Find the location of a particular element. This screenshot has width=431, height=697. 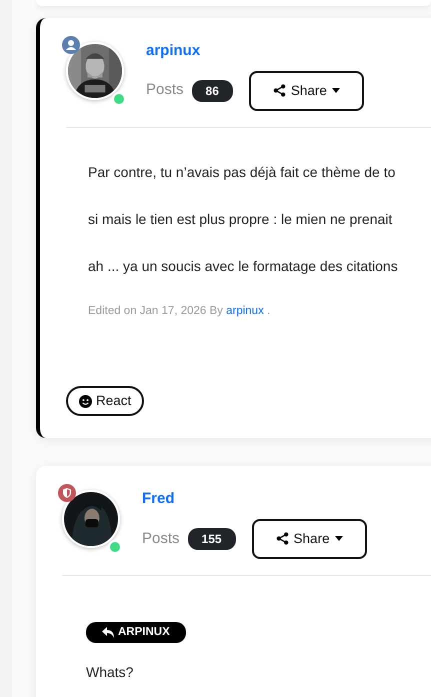

shield-icon is located at coordinates (67, 493).